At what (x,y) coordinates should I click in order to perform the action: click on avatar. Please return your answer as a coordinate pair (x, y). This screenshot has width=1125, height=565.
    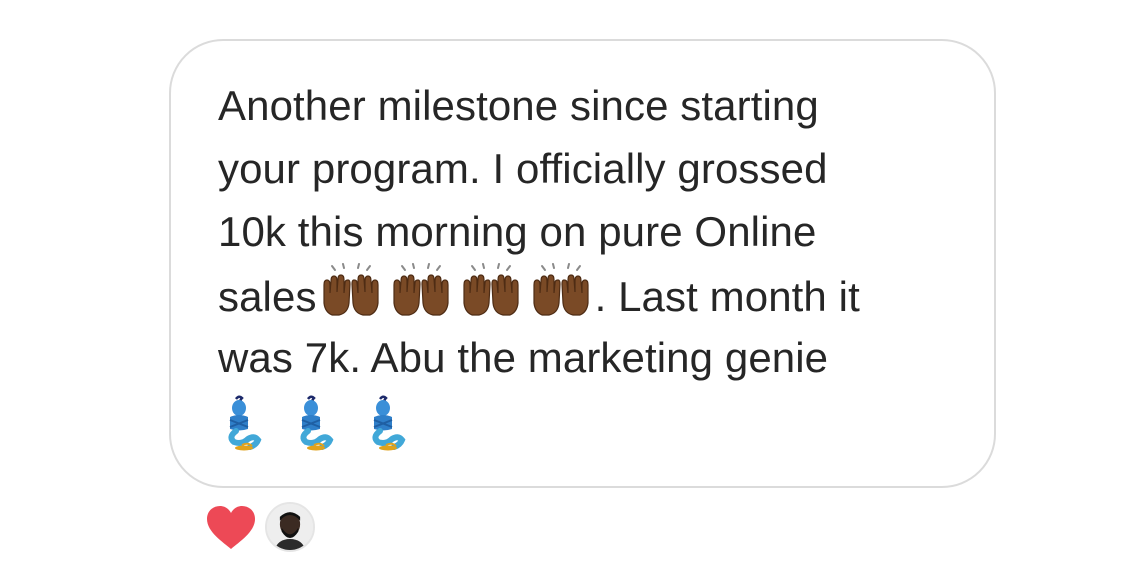
    Looking at the image, I should click on (290, 527).